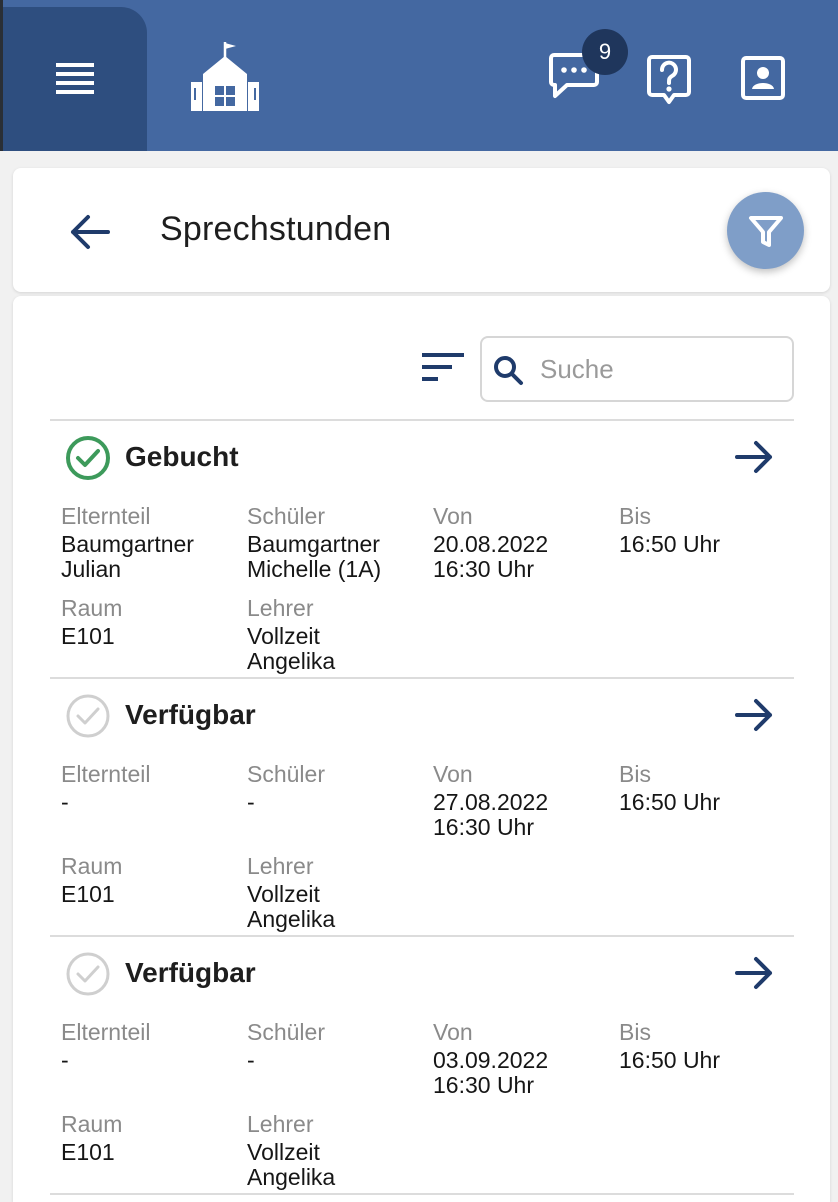  I want to click on parent-field: Elternteil Baumgartner Julian, so click(151, 542).